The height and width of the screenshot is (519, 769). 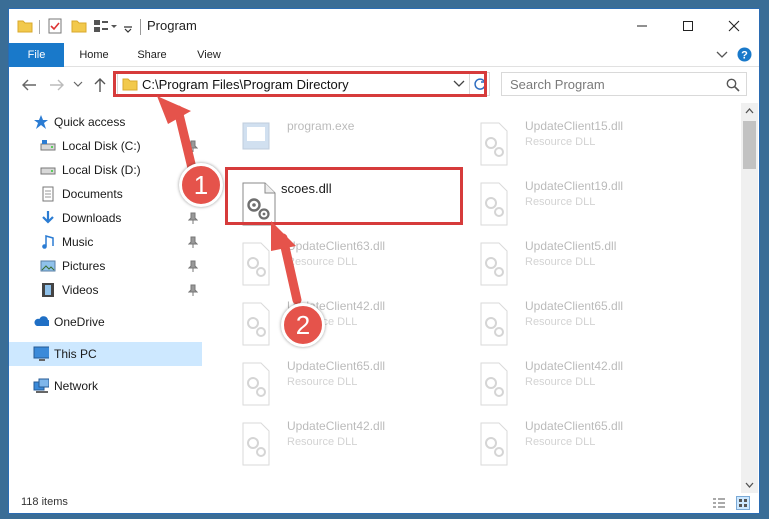 I want to click on arrow-2-head, so click(x=283, y=236).